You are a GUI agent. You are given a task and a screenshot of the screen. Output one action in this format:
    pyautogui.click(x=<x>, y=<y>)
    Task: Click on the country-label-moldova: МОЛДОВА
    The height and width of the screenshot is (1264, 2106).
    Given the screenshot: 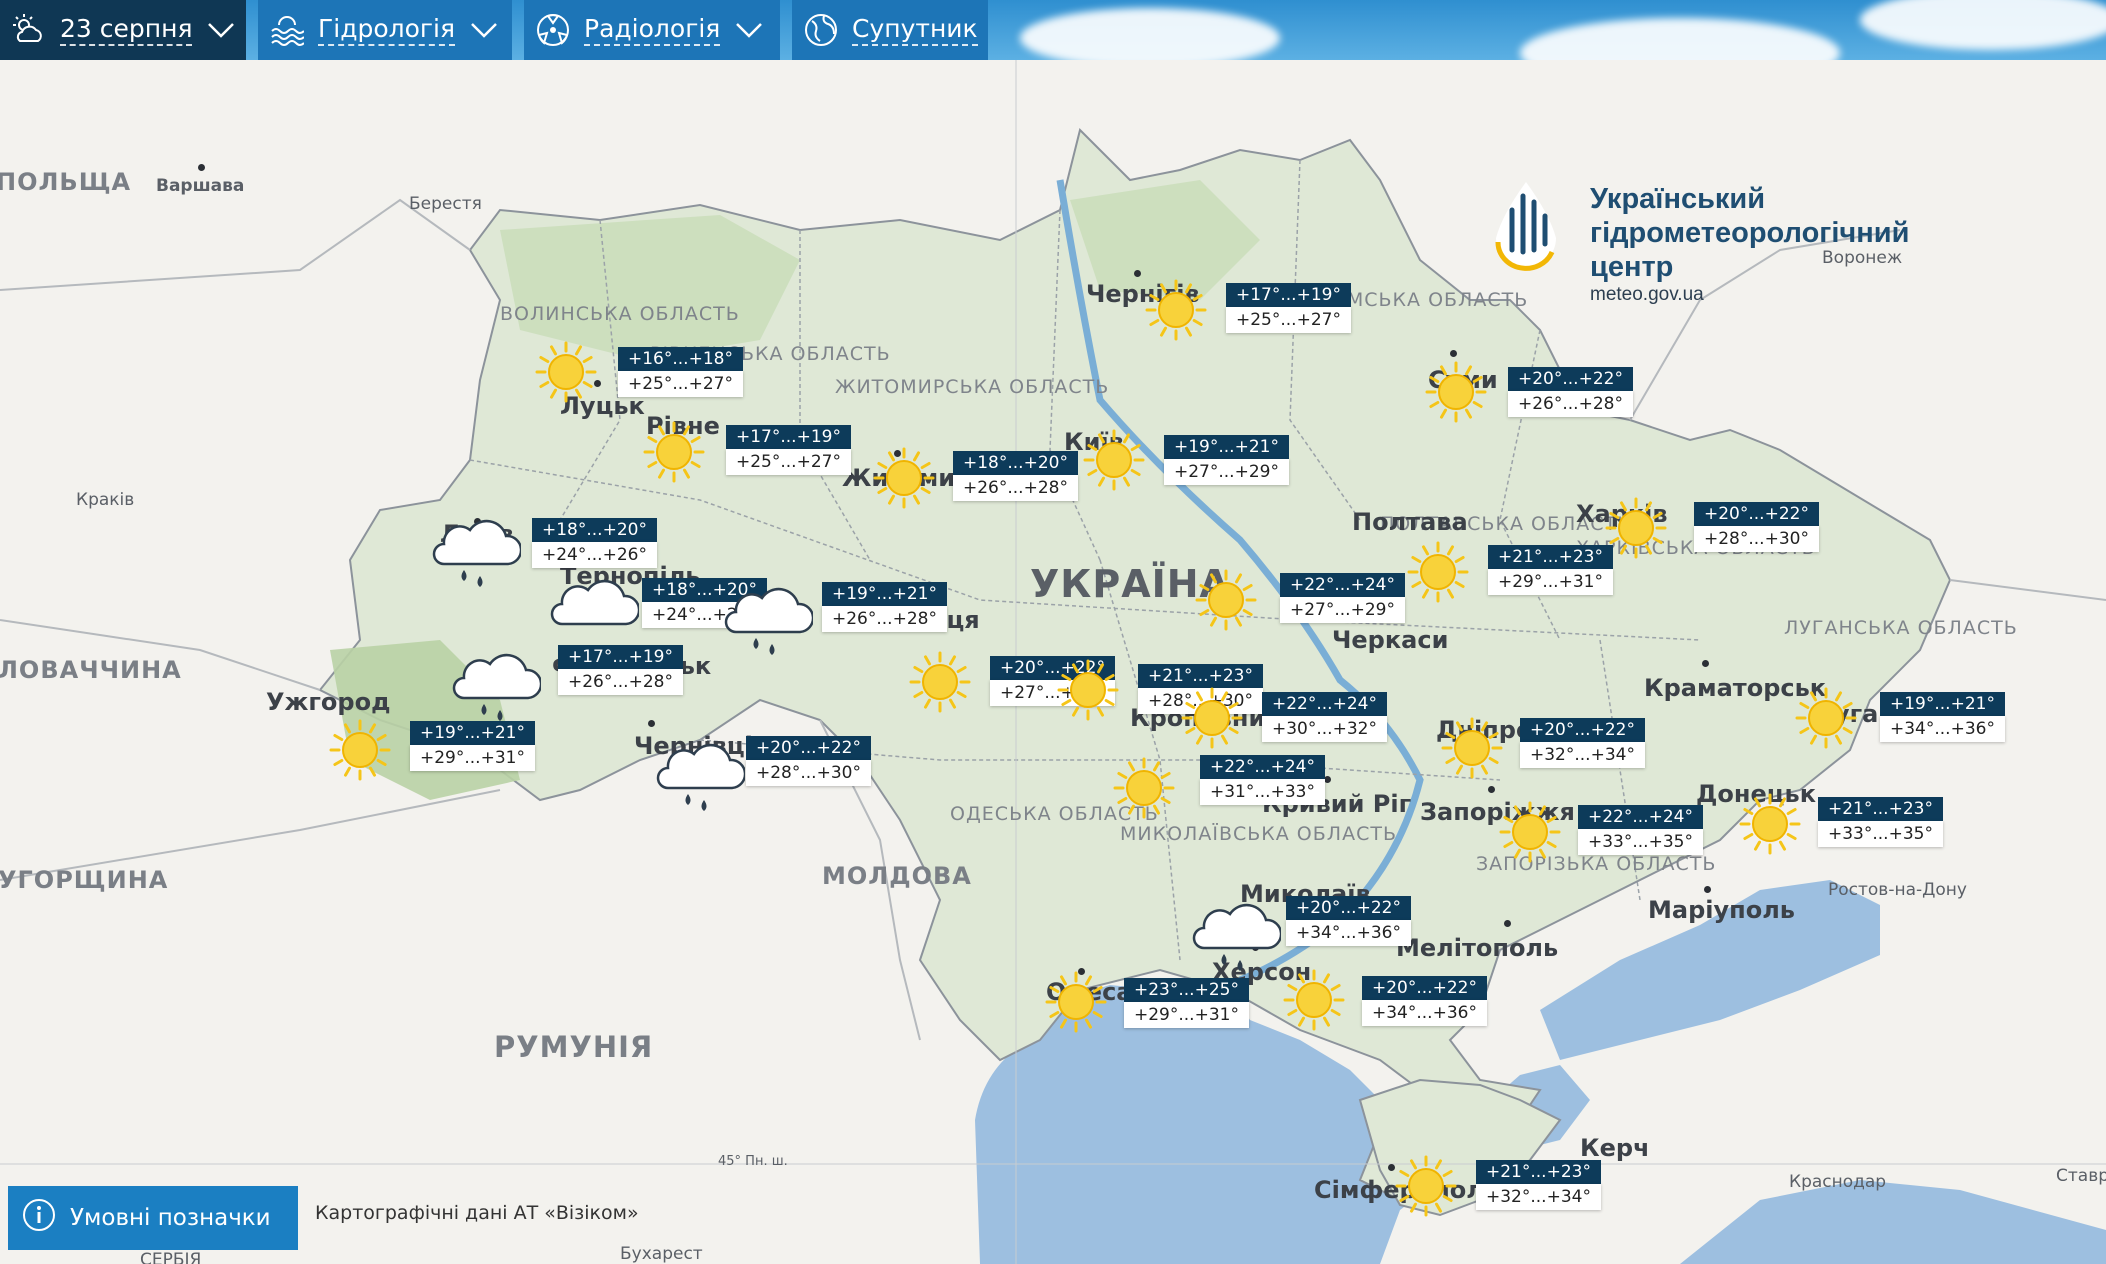 What is the action you would take?
    pyautogui.click(x=897, y=876)
    